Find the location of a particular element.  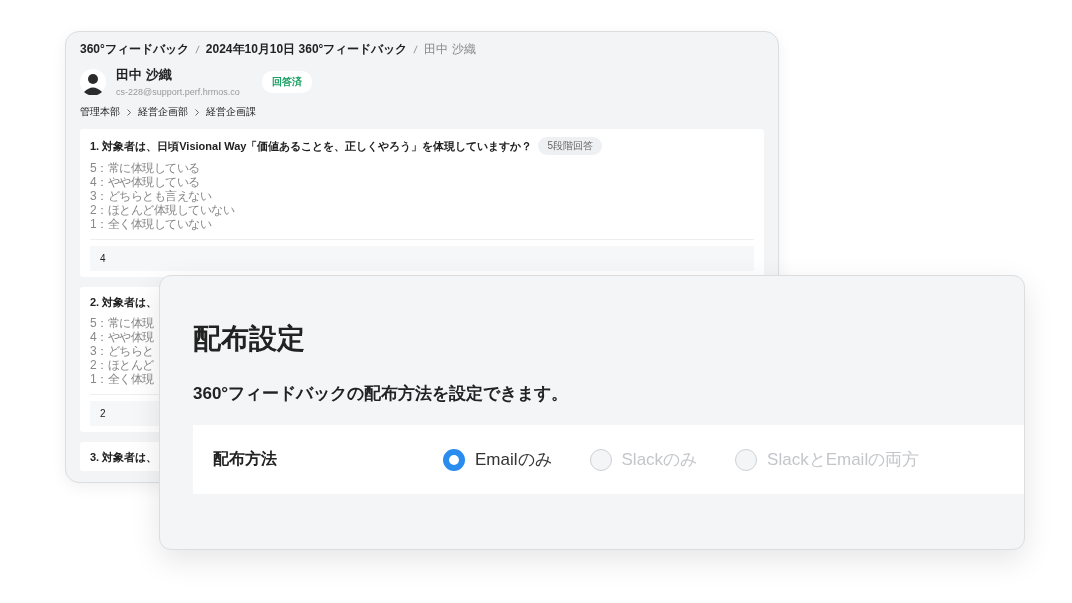

radio-option: Slackのみ is located at coordinates (643, 459).